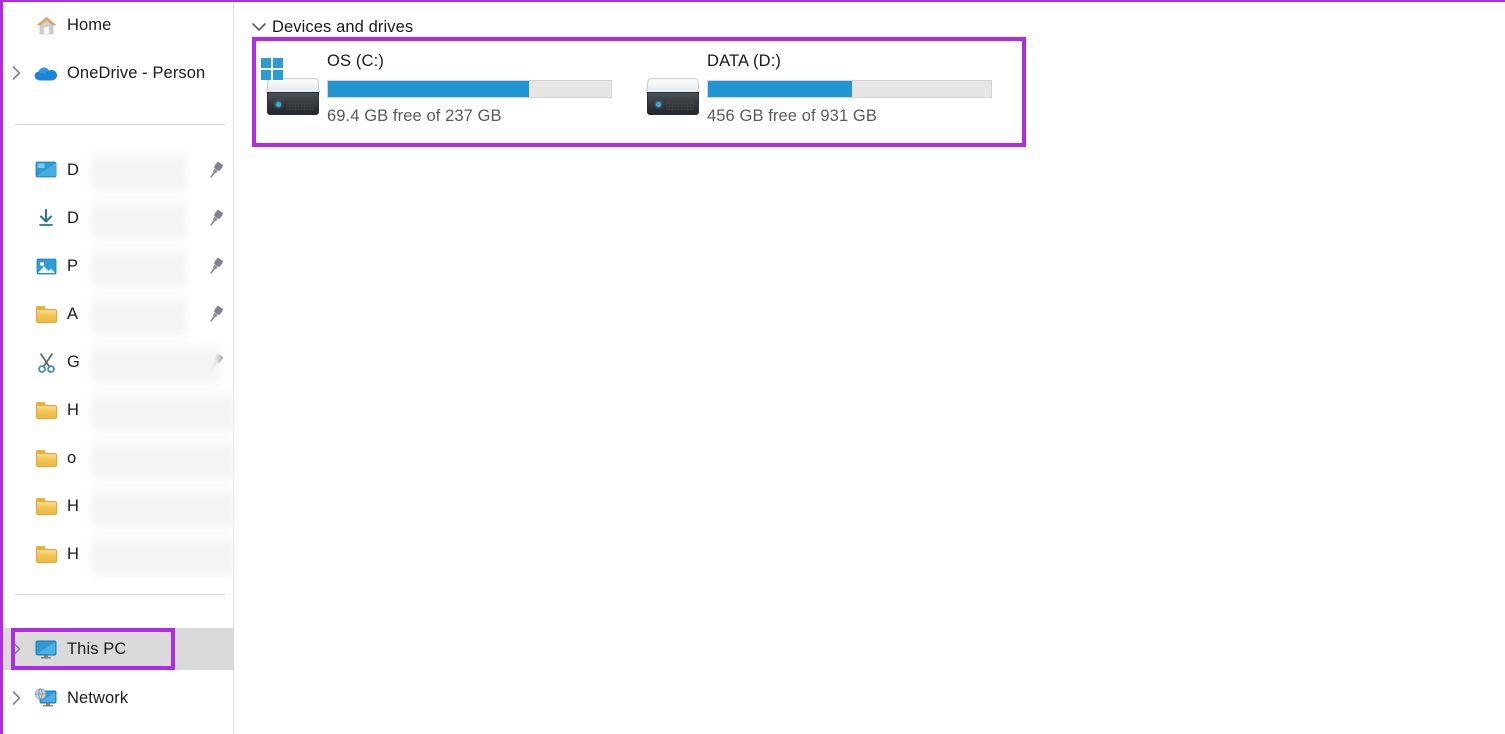 Image resolution: width=1505 pixels, height=734 pixels. What do you see at coordinates (272, 69) in the screenshot?
I see `windows-logo-icon` at bounding box center [272, 69].